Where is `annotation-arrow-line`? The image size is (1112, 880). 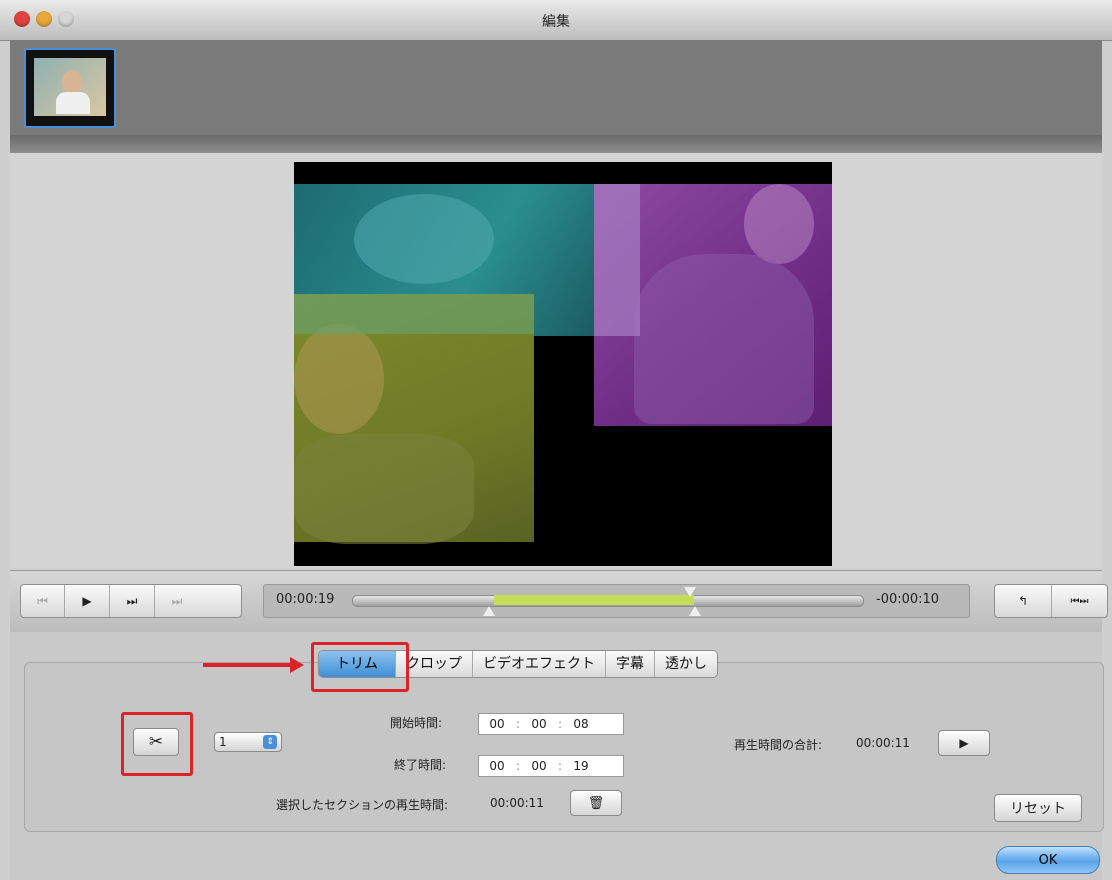
annotation-arrow-line is located at coordinates (248, 665).